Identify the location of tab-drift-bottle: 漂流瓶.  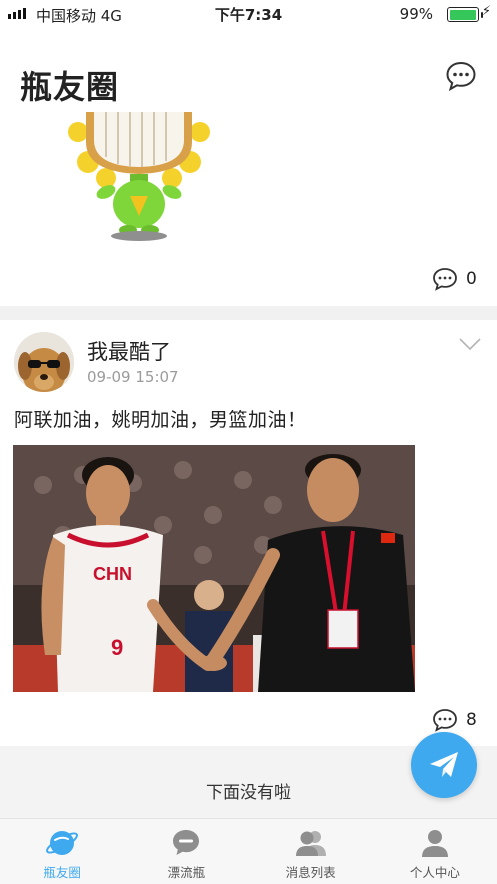
(186, 851).